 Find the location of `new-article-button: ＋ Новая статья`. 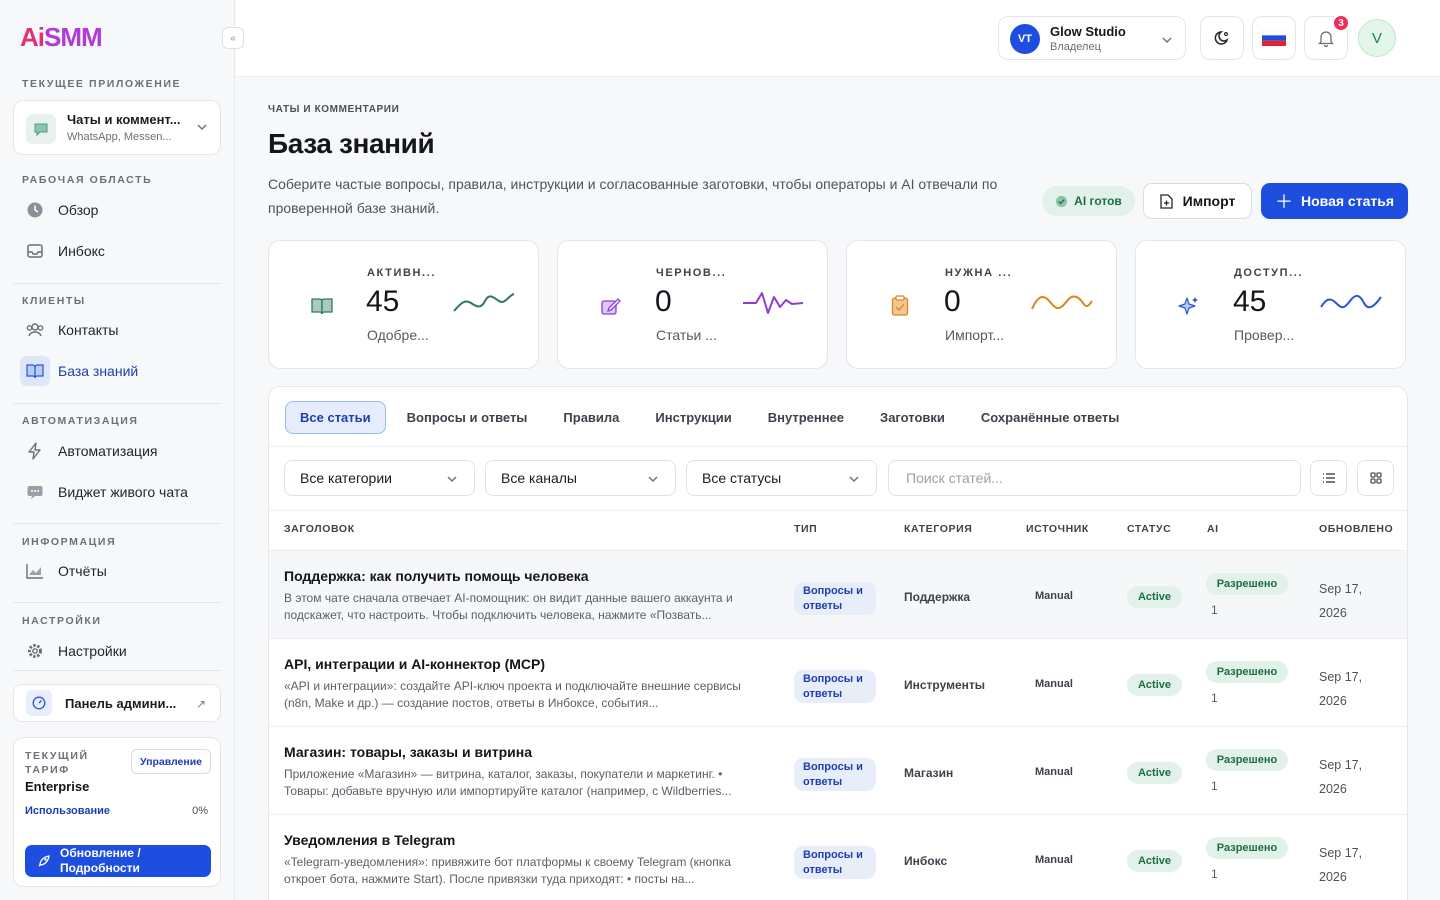

new-article-button: ＋ Новая статья is located at coordinates (1334, 201).